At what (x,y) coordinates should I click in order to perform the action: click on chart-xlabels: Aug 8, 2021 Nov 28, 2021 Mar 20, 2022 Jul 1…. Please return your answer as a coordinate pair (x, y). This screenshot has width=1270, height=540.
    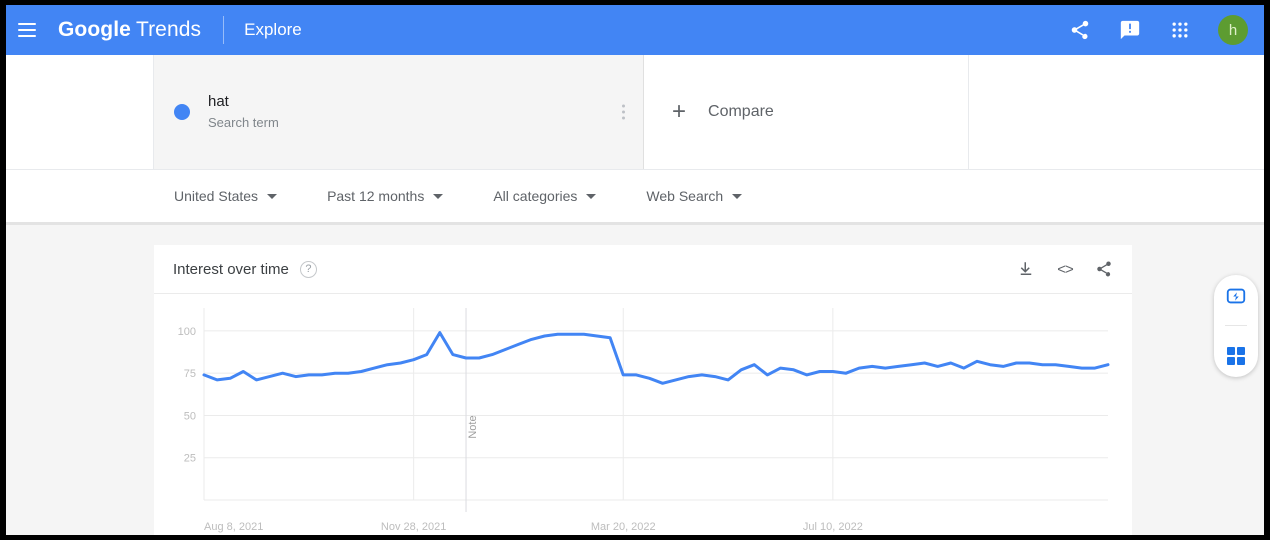
    Looking at the image, I should click on (533, 527).